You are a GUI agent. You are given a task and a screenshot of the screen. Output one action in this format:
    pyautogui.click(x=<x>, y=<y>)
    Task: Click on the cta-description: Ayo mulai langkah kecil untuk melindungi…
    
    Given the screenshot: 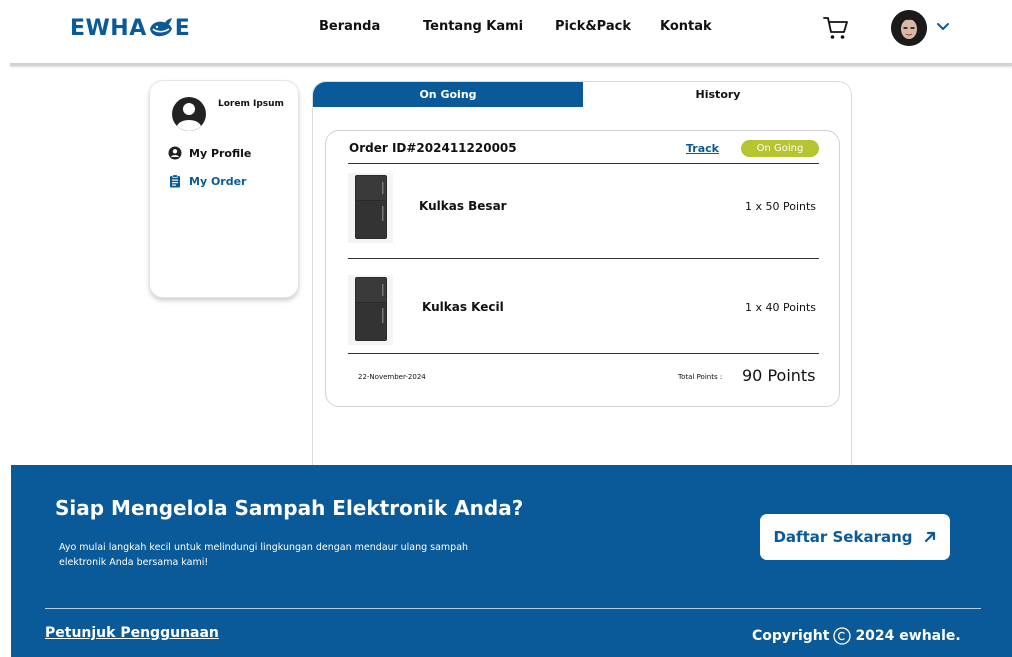 What is the action you would take?
    pyautogui.click(x=264, y=555)
    